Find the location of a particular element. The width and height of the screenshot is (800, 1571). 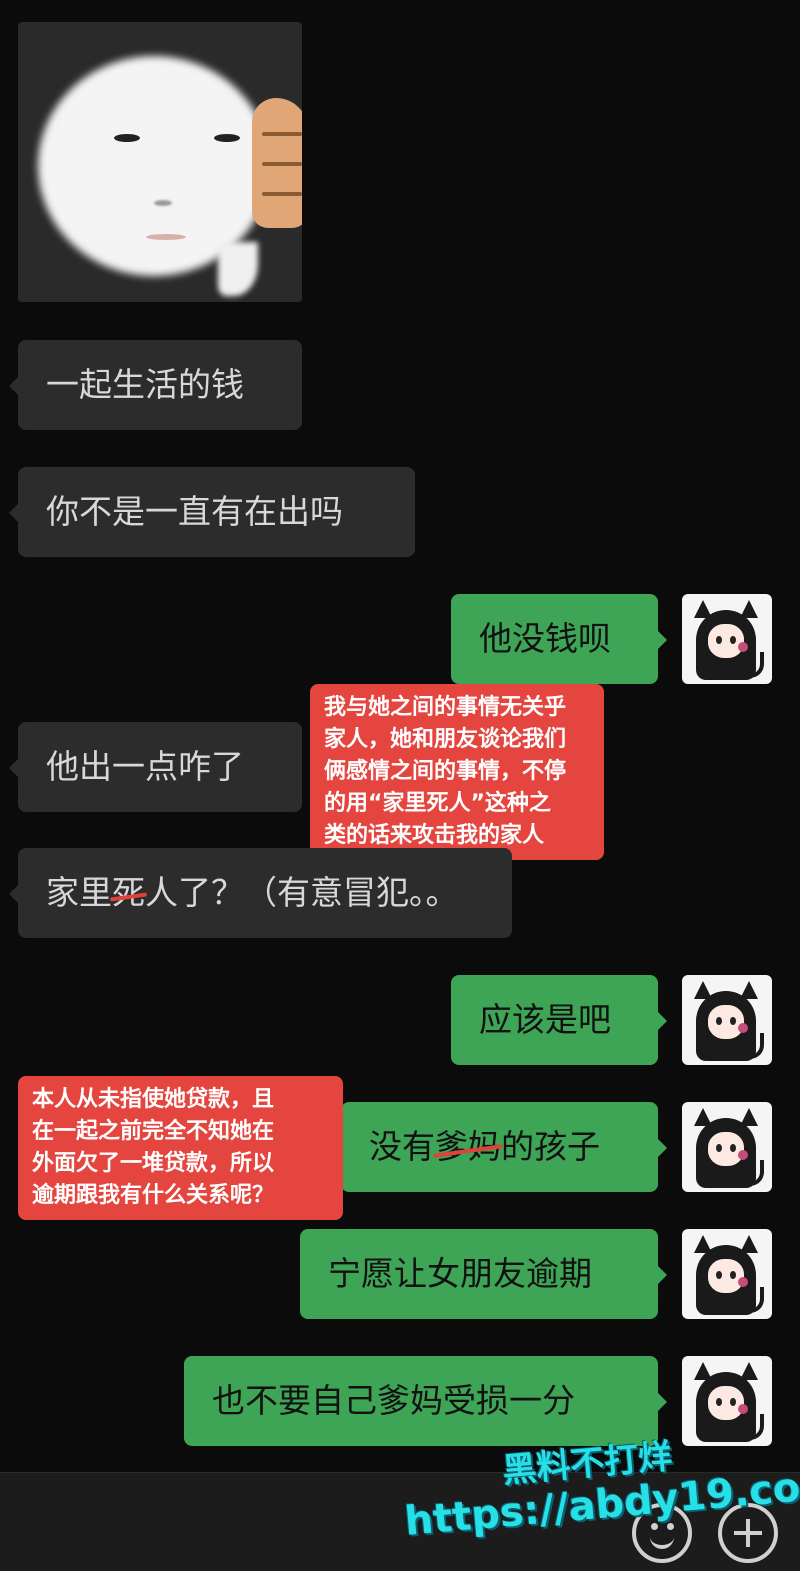

message-text: 你不是一直有在出吗 is located at coordinates (194, 511).